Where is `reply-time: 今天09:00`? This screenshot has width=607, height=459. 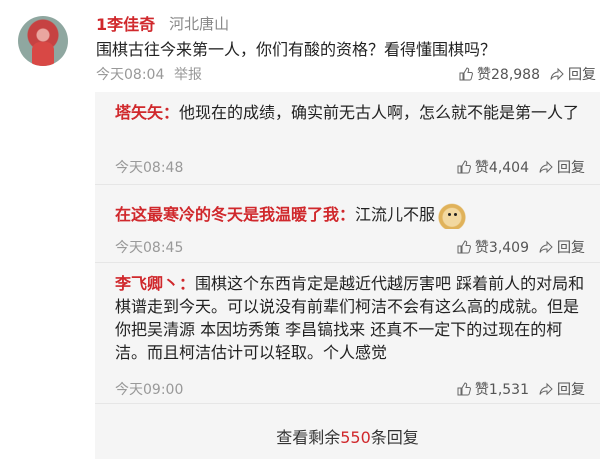 reply-time: 今天09:00 is located at coordinates (149, 390).